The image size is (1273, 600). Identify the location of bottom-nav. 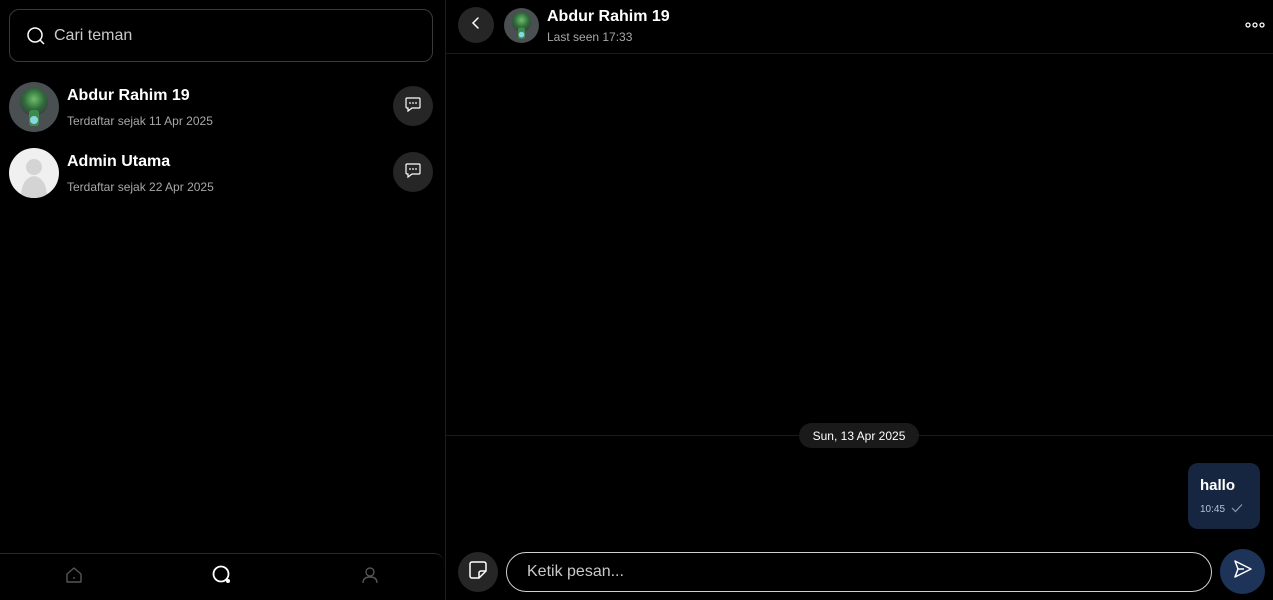
(222, 576).